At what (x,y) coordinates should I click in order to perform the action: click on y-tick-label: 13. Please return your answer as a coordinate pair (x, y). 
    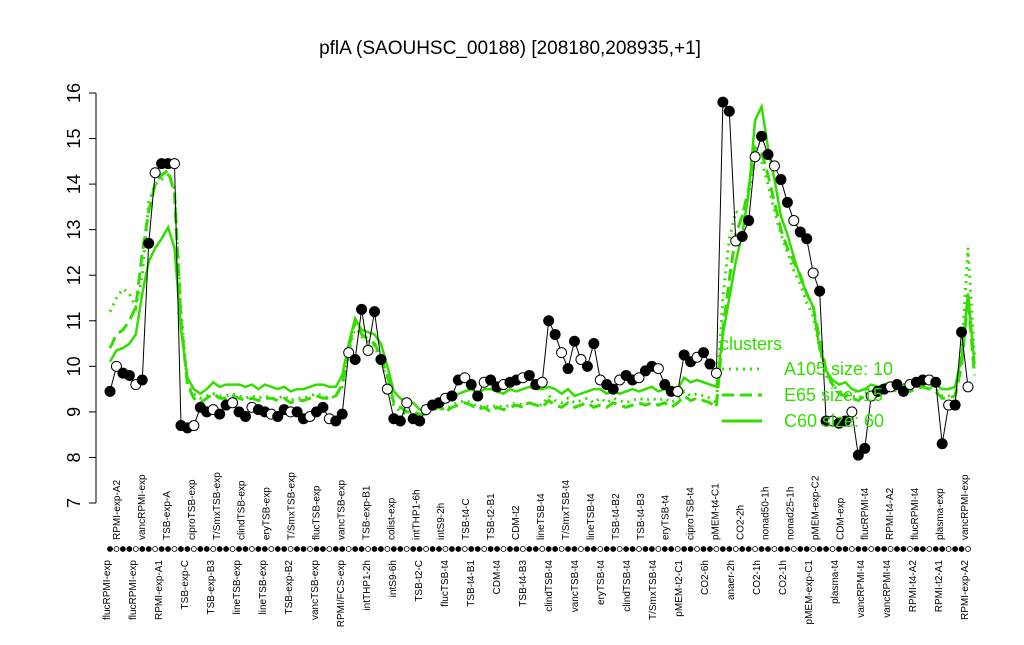
    Looking at the image, I should click on (74, 230).